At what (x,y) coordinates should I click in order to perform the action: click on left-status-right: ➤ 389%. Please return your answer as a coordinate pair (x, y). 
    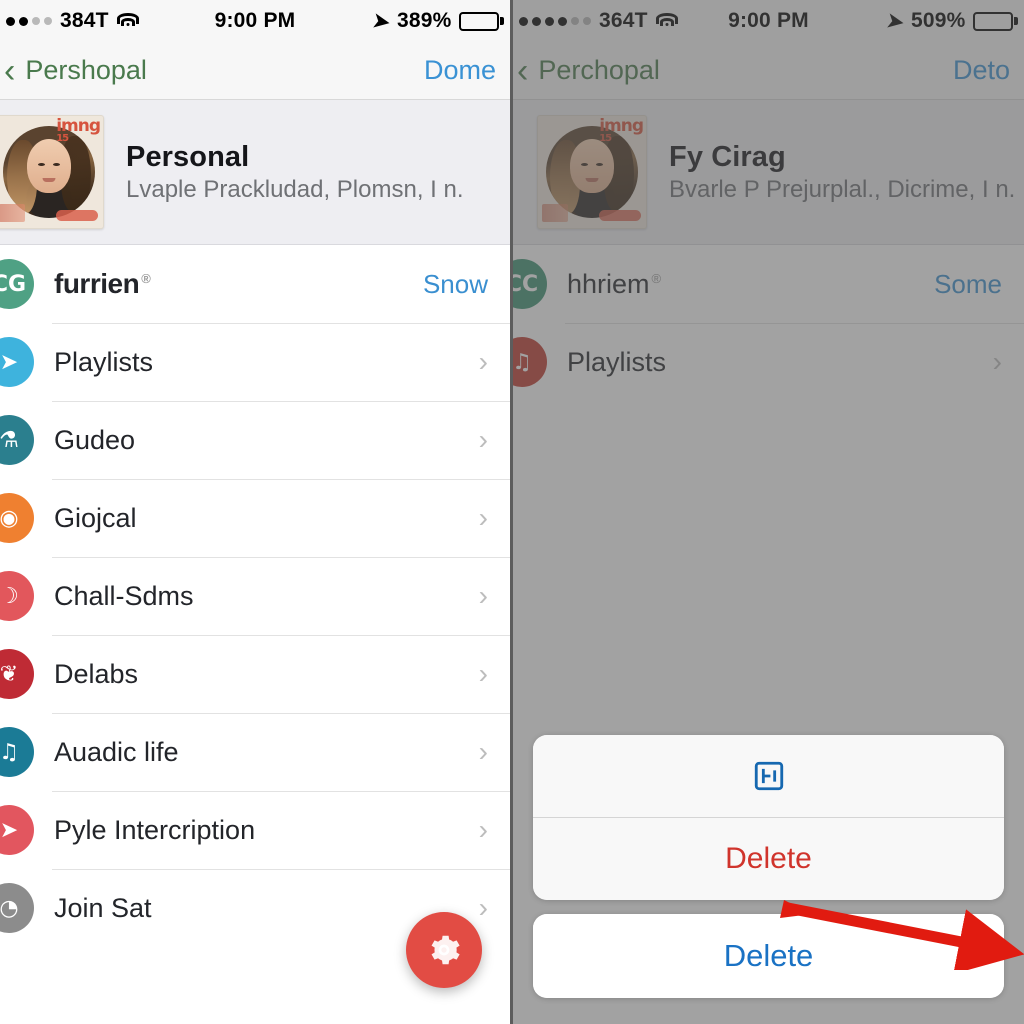
    Looking at the image, I should click on (440, 21).